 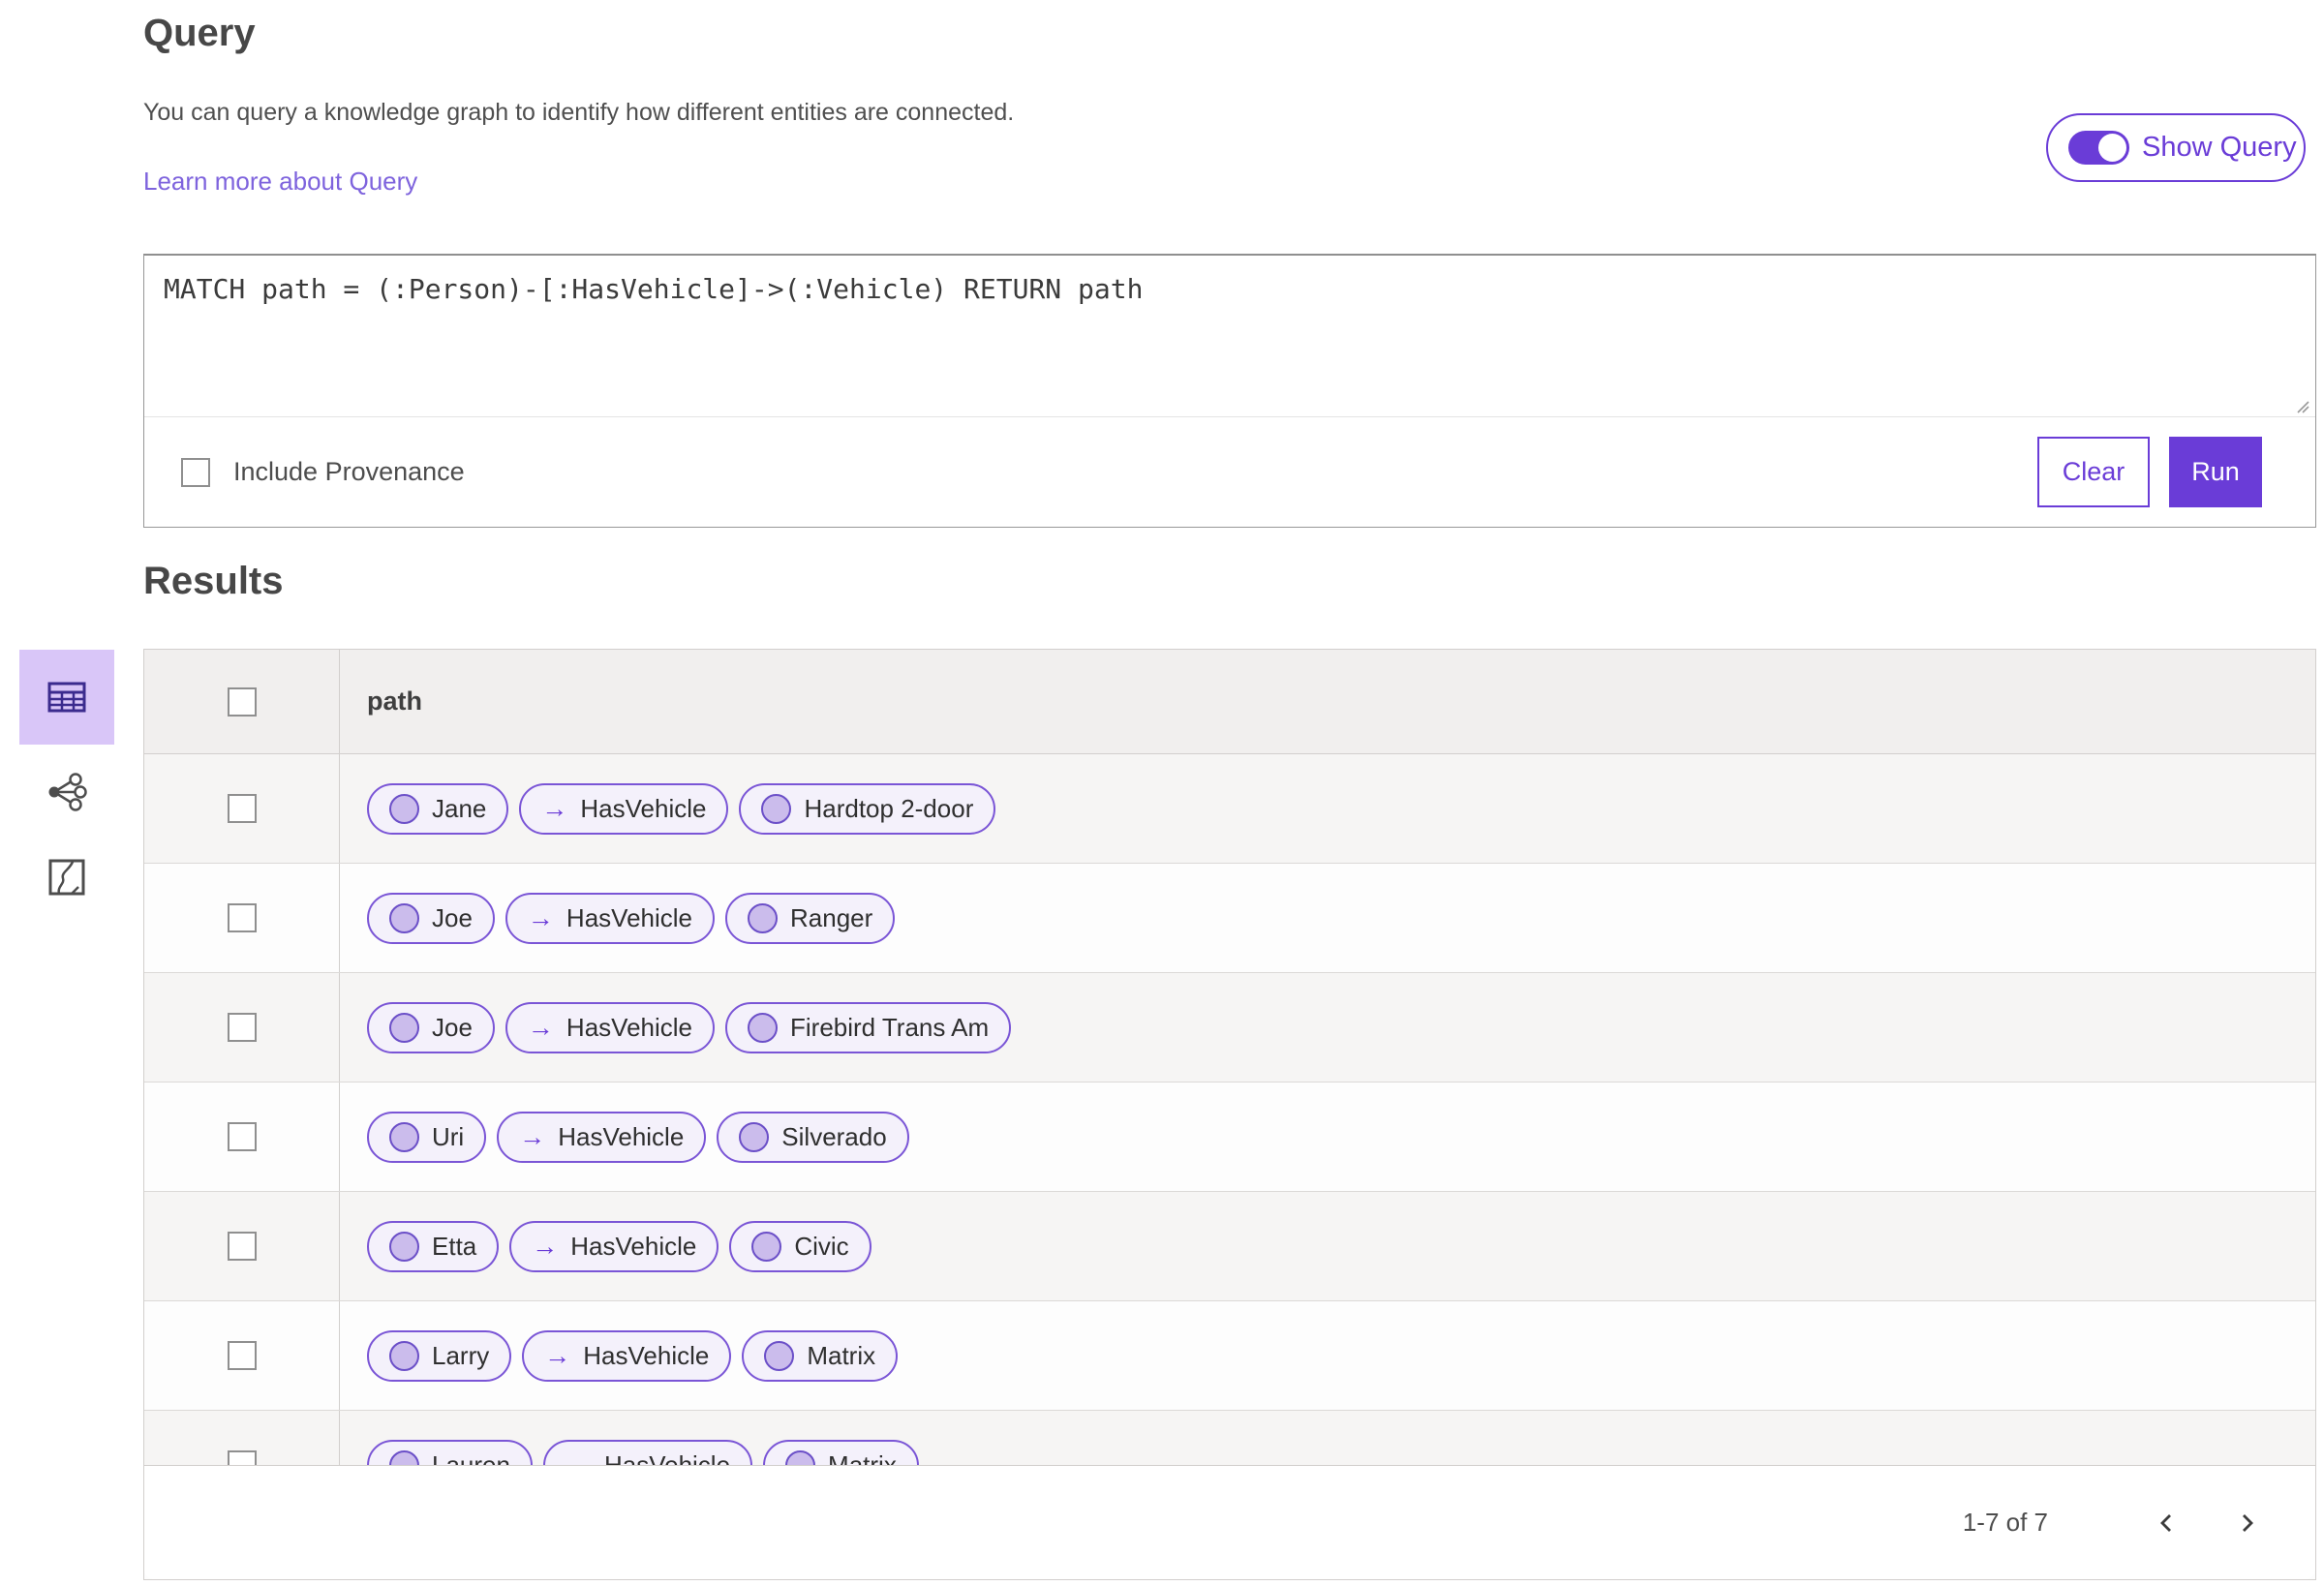 What do you see at coordinates (395, 701) in the screenshot?
I see `path-column-header: path` at bounding box center [395, 701].